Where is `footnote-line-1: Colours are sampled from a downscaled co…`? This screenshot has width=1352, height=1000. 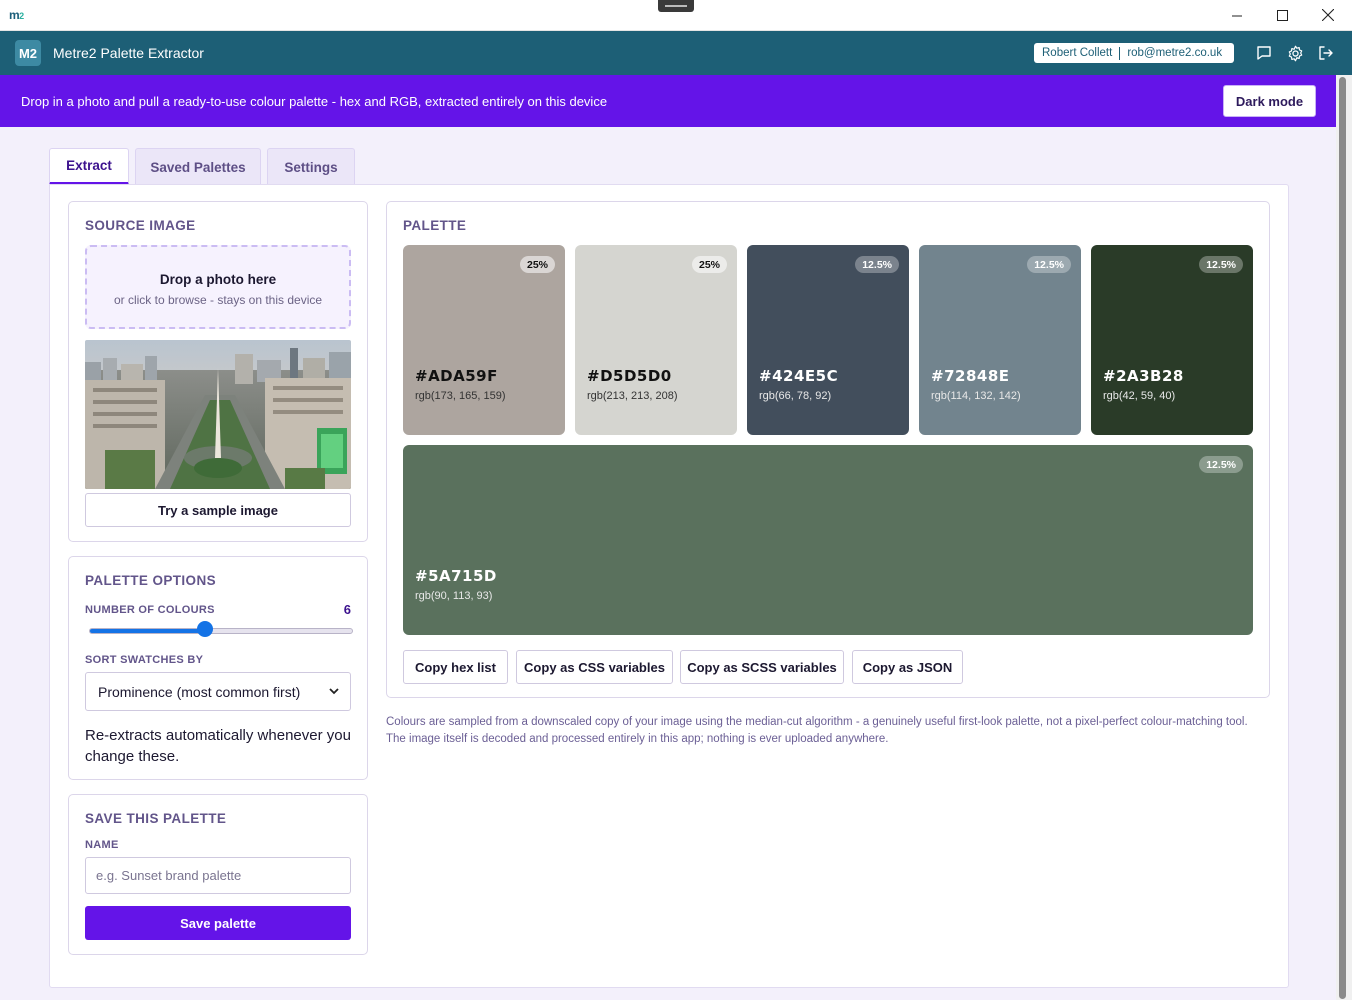 footnote-line-1: Colours are sampled from a downscaled co… is located at coordinates (817, 722).